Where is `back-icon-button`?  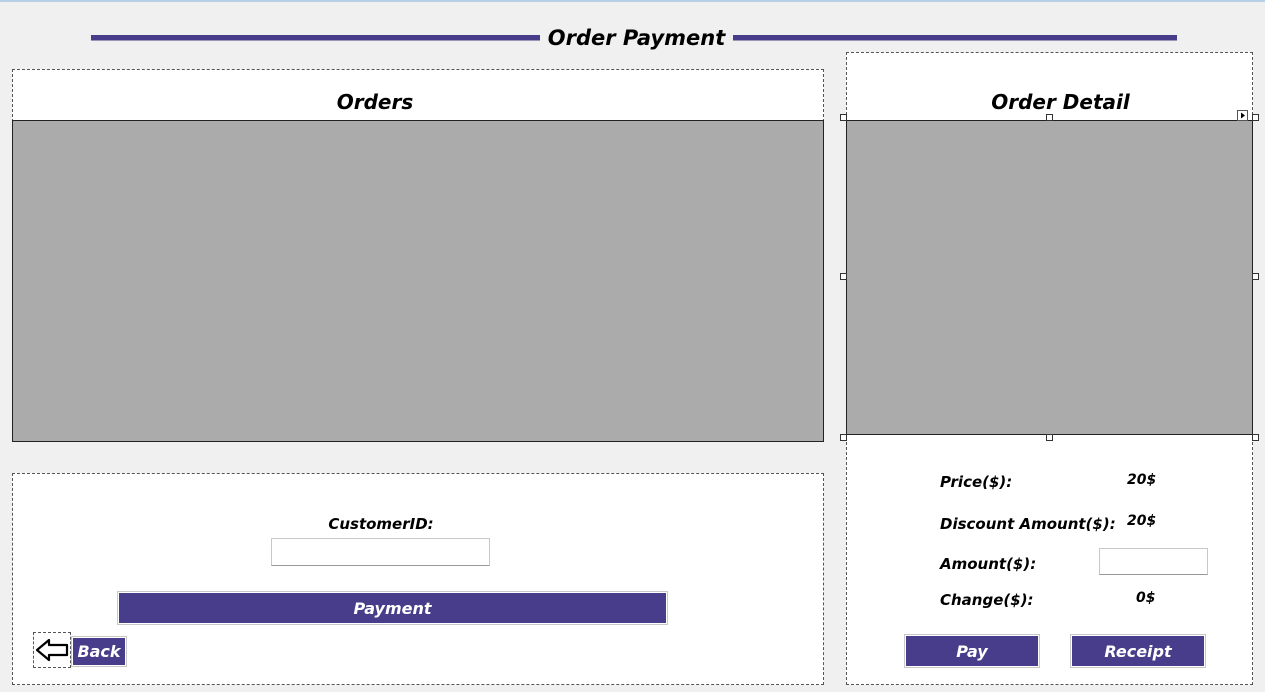 back-icon-button is located at coordinates (52, 650).